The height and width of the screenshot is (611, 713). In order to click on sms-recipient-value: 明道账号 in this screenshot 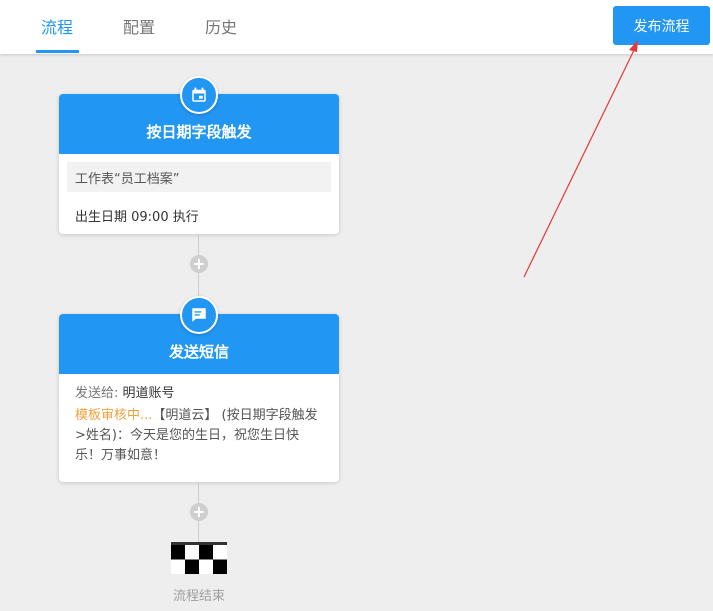, I will do `click(148, 393)`.